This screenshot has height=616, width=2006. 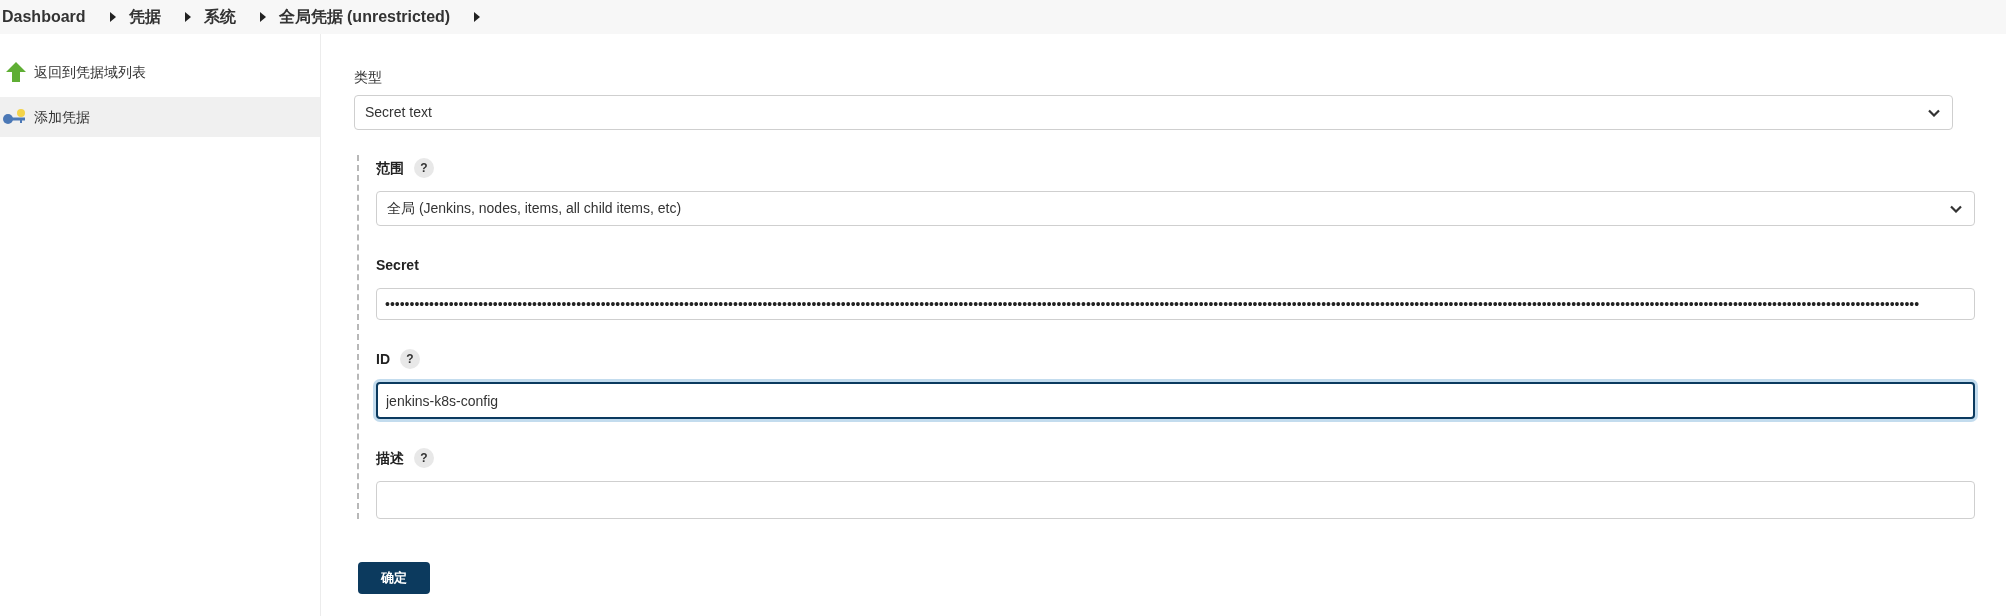 I want to click on id-input: jenkins-k8s-config, so click(x=1175, y=400).